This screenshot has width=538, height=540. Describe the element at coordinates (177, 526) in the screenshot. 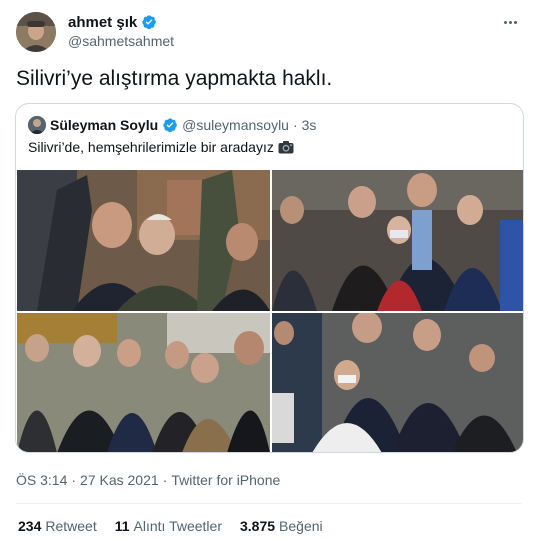

I see `quote-tweets-label: Alıntı Tweetler` at that location.